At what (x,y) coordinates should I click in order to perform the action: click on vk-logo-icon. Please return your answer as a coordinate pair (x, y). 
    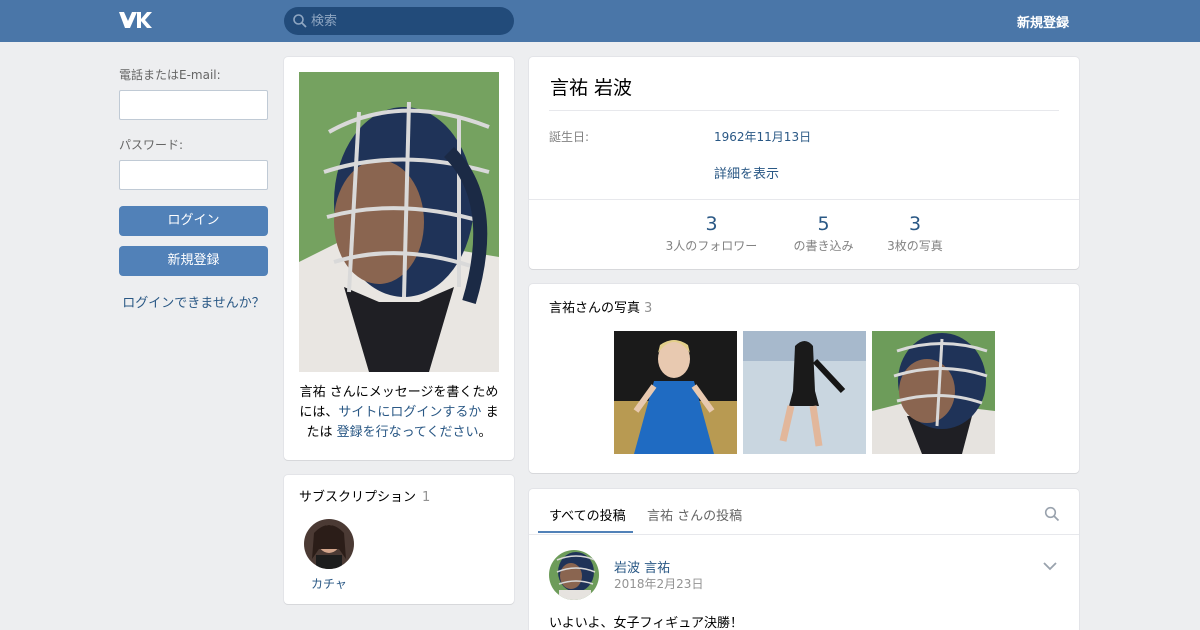
    Looking at the image, I should click on (135, 20).